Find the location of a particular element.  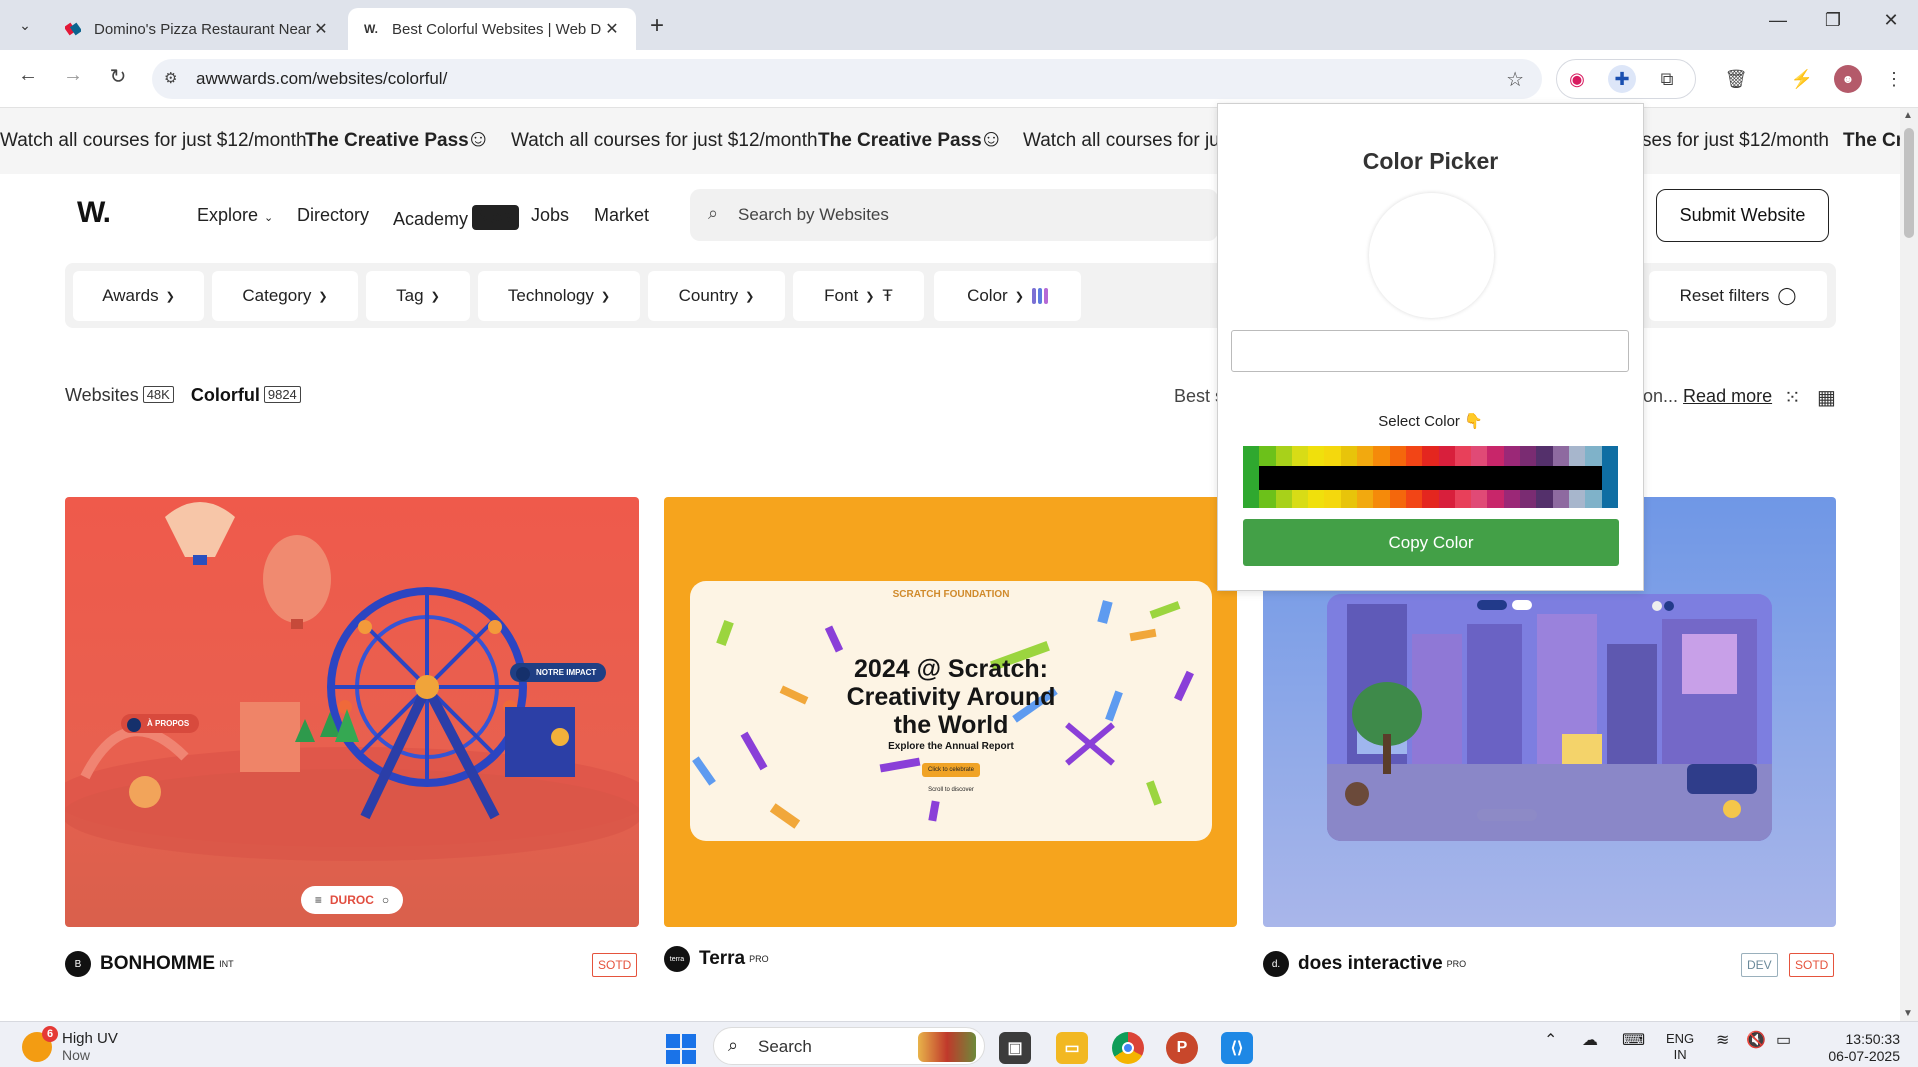

site-name: BONHOMME is located at coordinates (158, 963).